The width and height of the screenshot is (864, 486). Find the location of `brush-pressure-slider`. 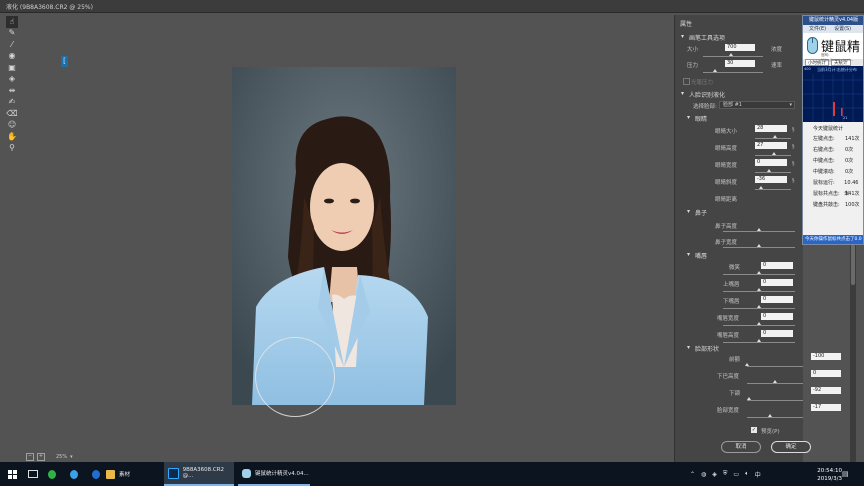

brush-pressure-slider is located at coordinates (733, 72).